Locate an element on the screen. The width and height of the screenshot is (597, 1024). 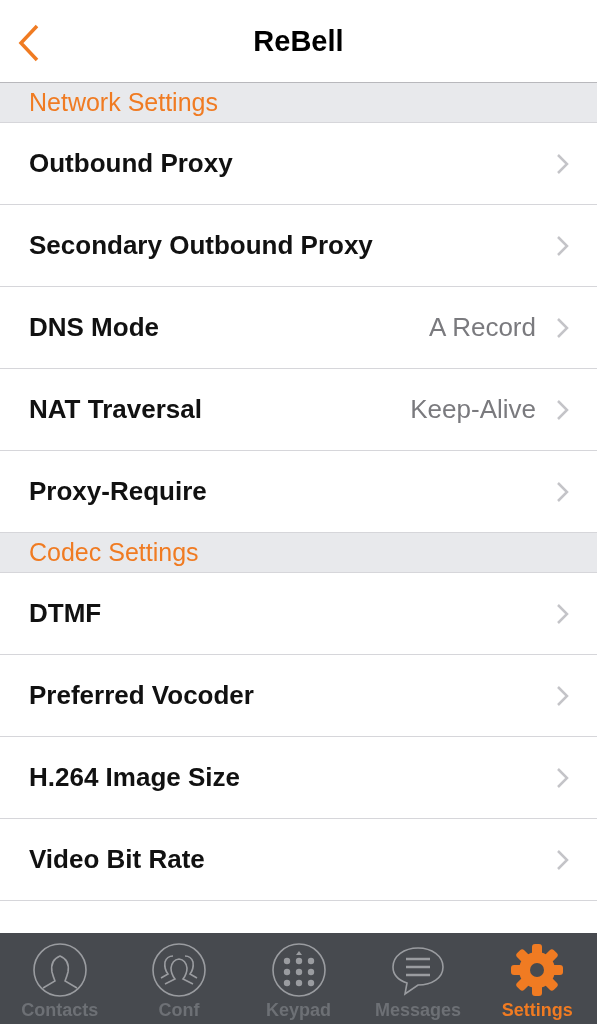
person-icon is located at coordinates (59, 970).